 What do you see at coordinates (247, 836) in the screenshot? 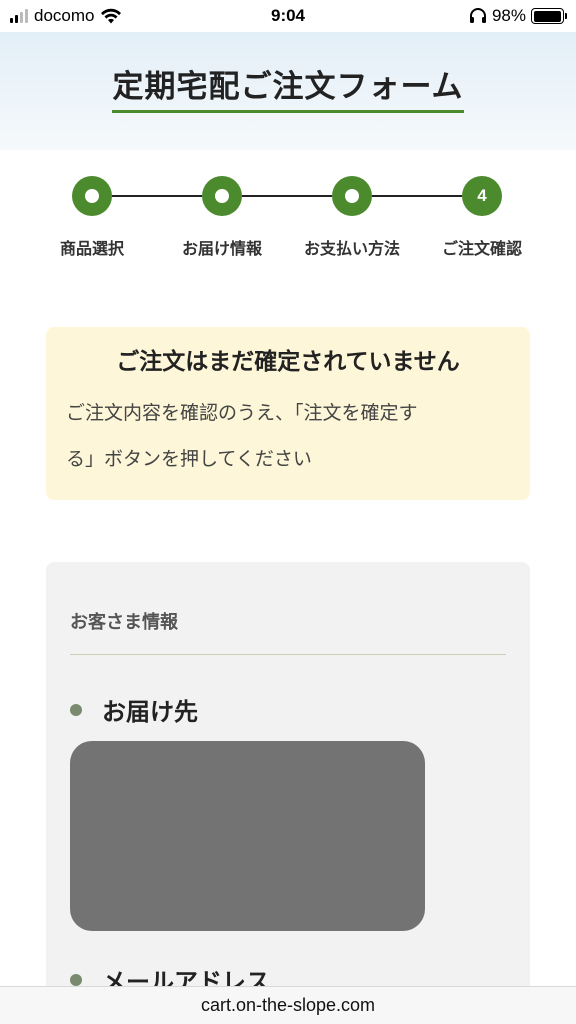
I see `redacted-address-block` at bounding box center [247, 836].